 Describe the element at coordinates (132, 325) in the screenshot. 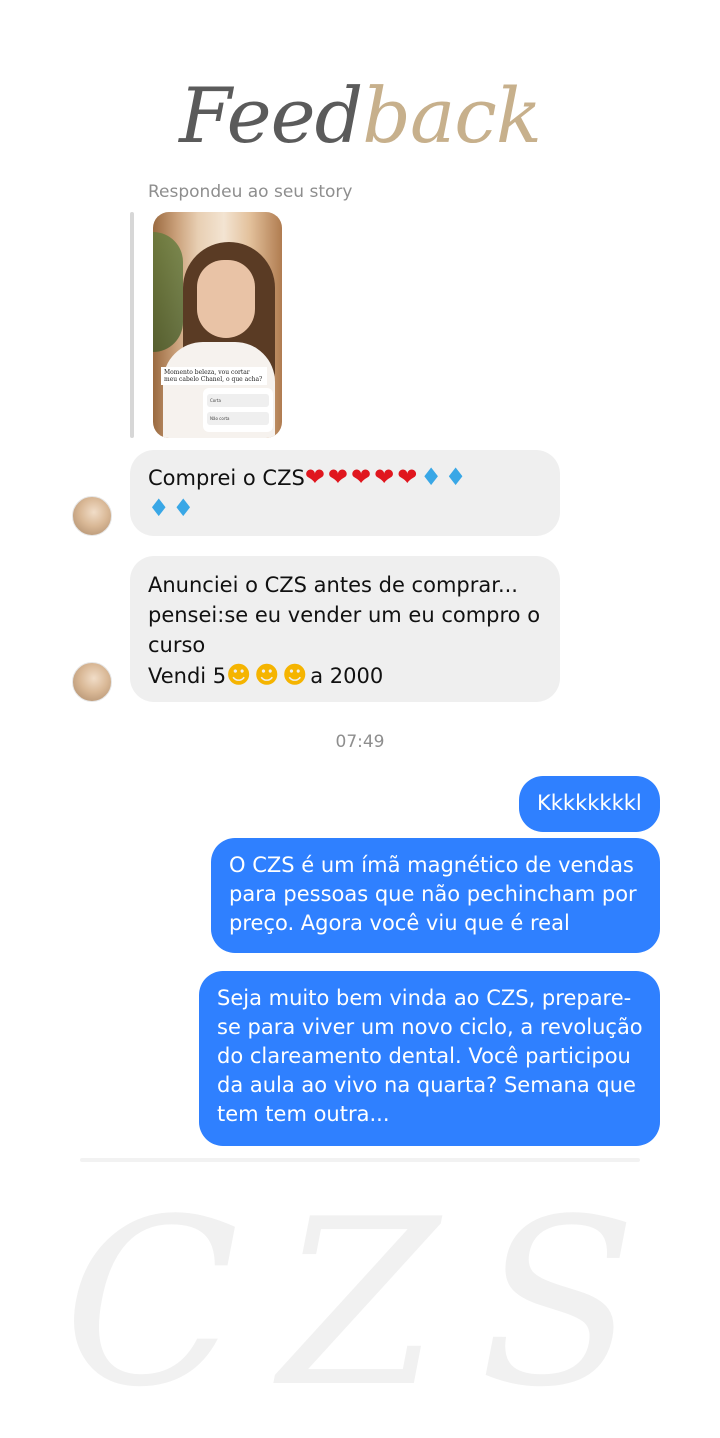

I see `story-reply-bar` at that location.